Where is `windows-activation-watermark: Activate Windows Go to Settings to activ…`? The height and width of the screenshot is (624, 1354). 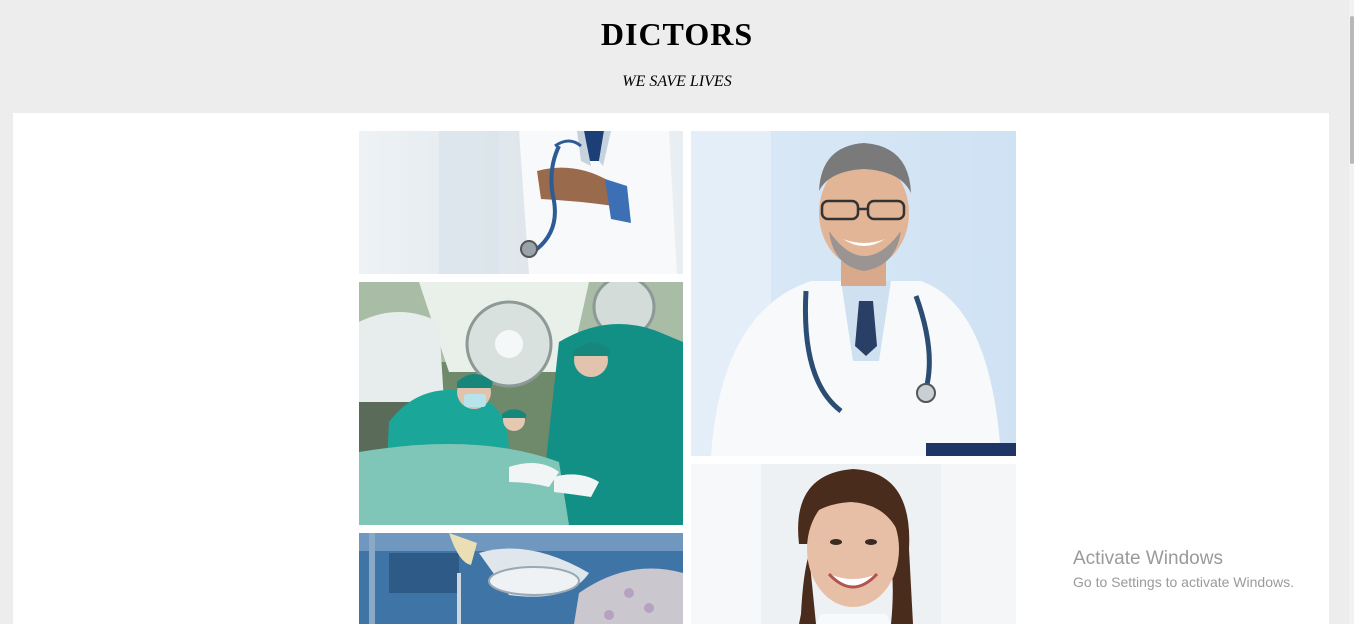 windows-activation-watermark: Activate Windows Go to Settings to activ… is located at coordinates (1183, 570).